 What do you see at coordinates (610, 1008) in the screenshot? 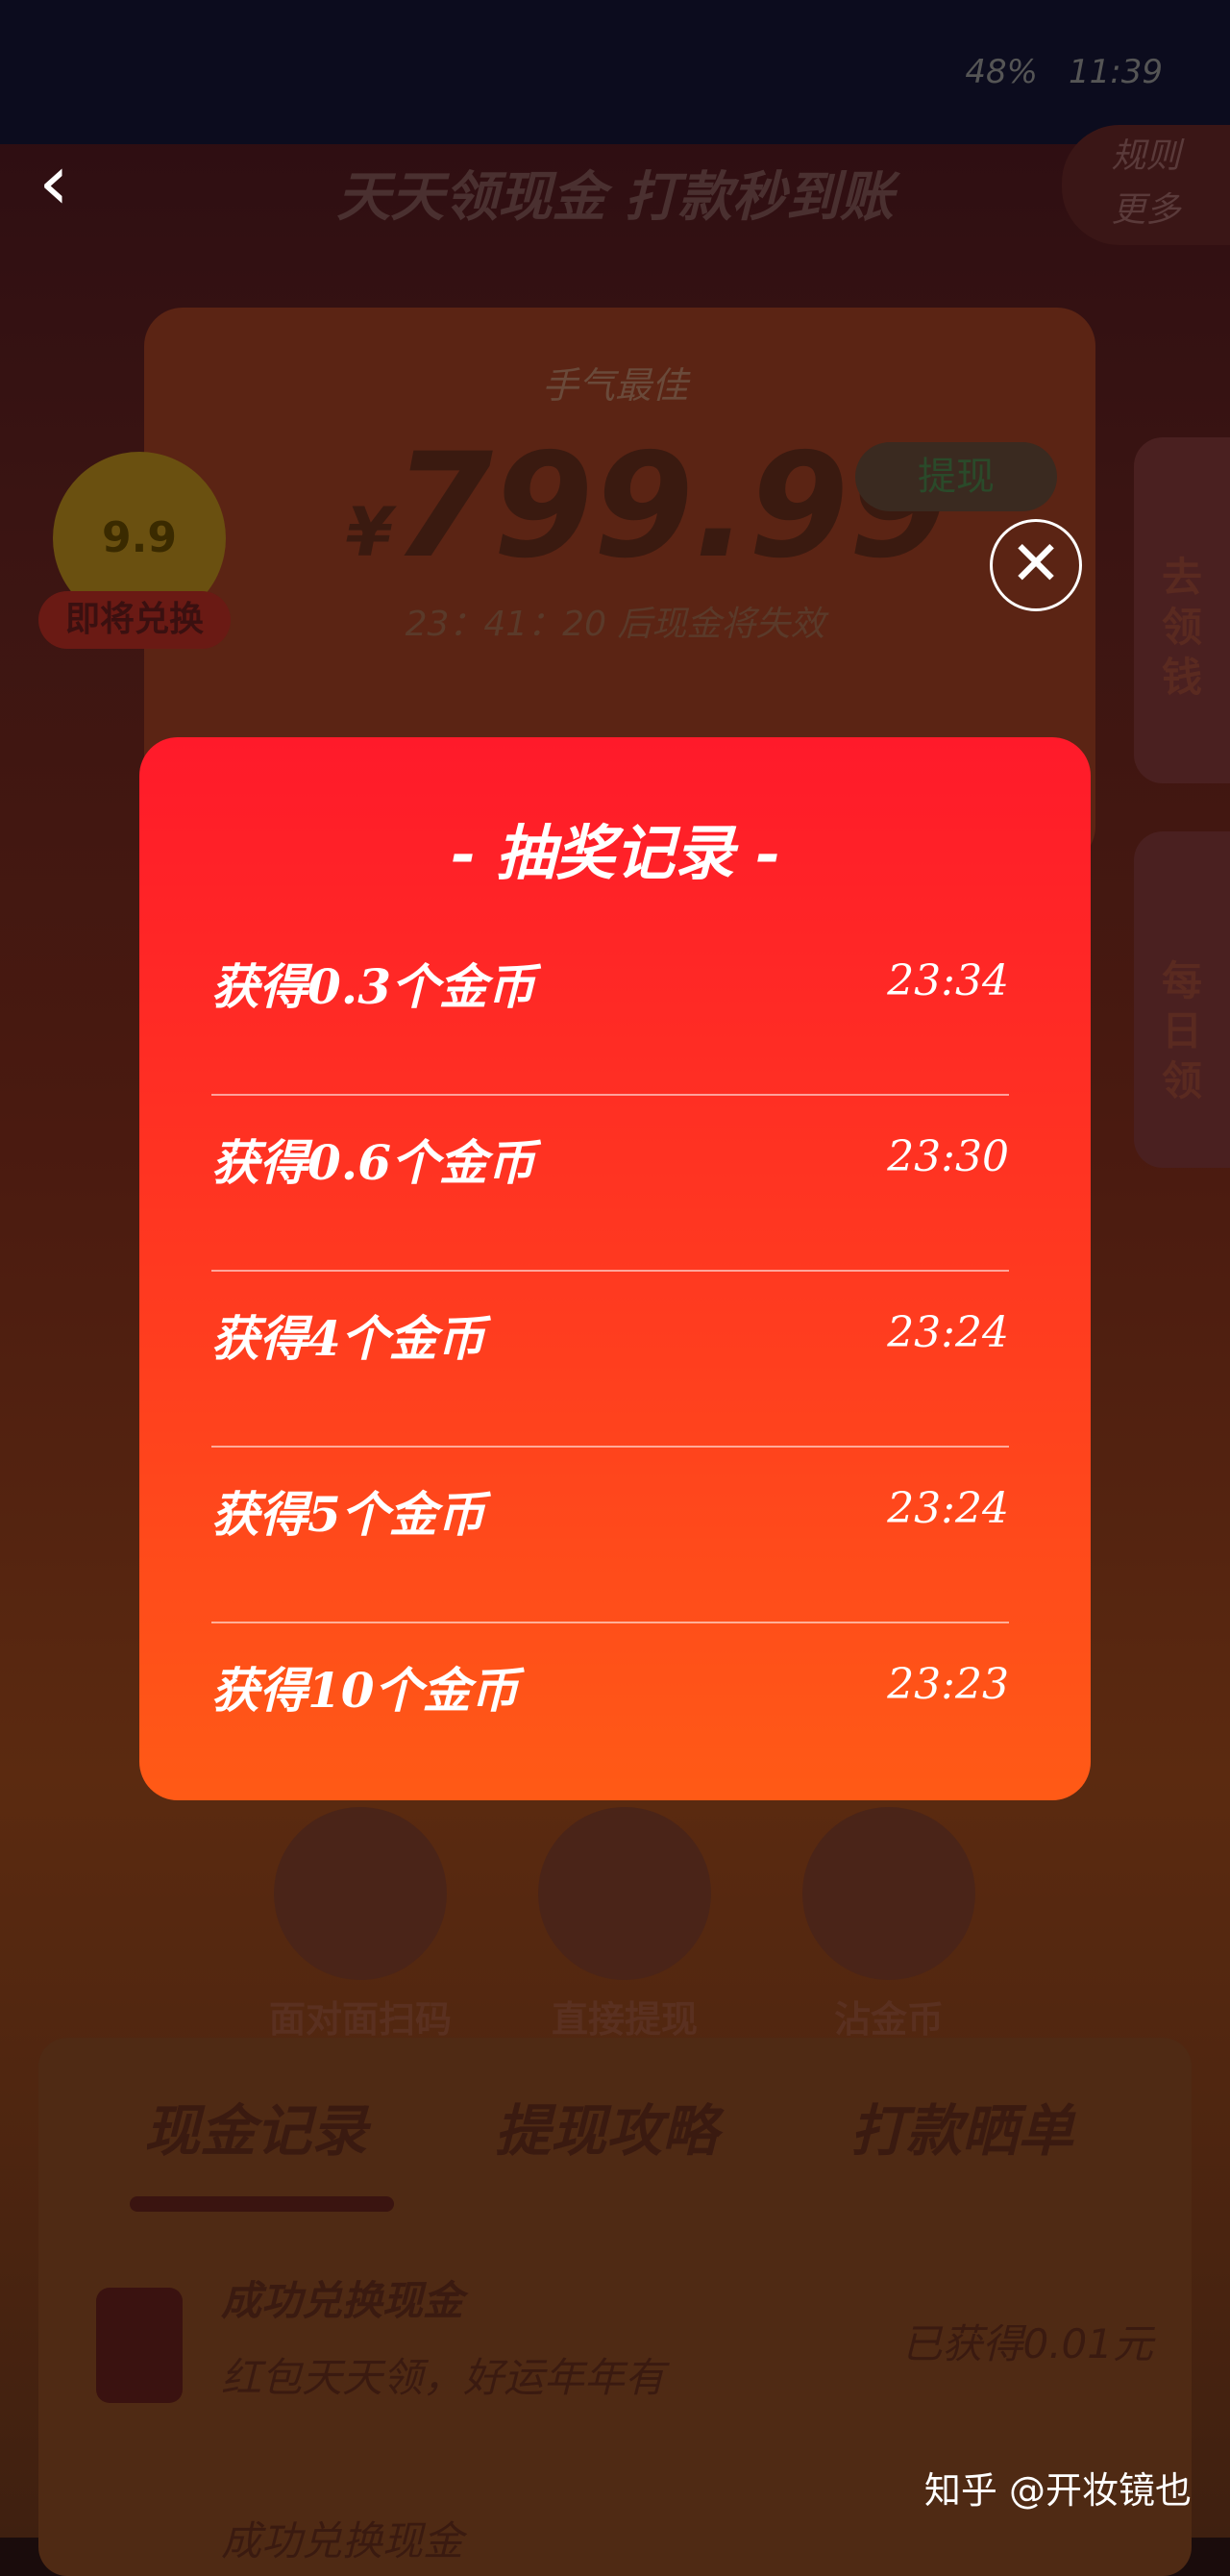
I see `list-item: 获得0.3个金币 23:34` at bounding box center [610, 1008].